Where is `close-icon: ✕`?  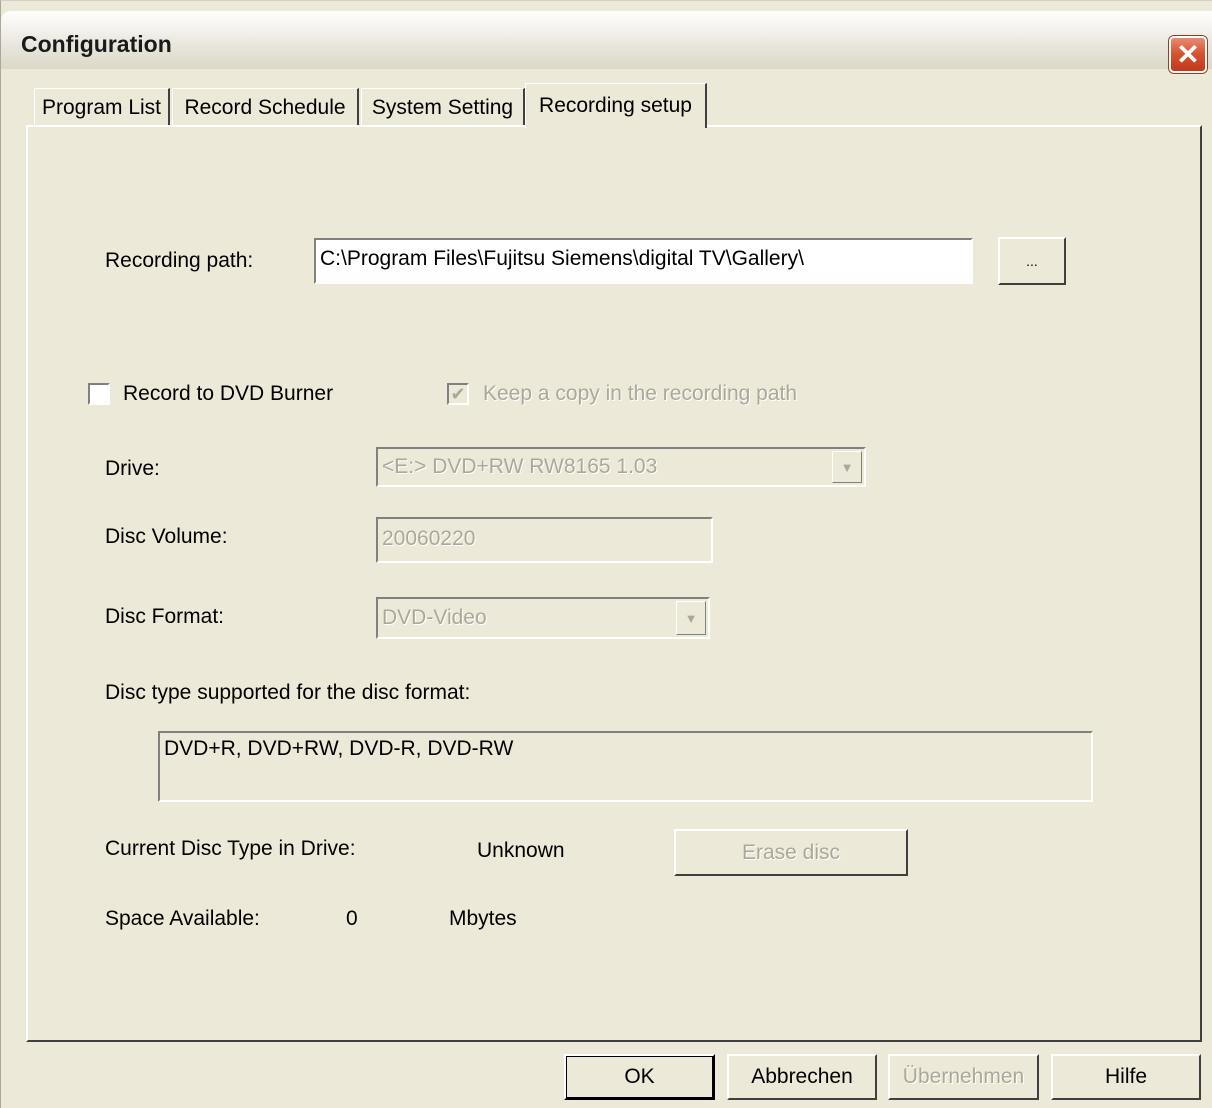 close-icon: ✕ is located at coordinates (1188, 54).